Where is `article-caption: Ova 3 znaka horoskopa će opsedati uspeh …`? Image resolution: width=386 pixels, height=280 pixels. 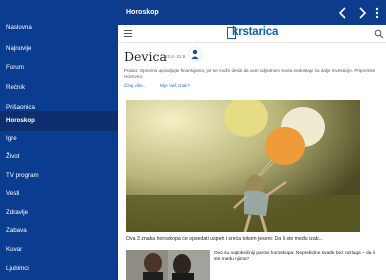 article-caption: Ova 3 znaka horoskopa će opsedati uspeh … is located at coordinates (255, 239).